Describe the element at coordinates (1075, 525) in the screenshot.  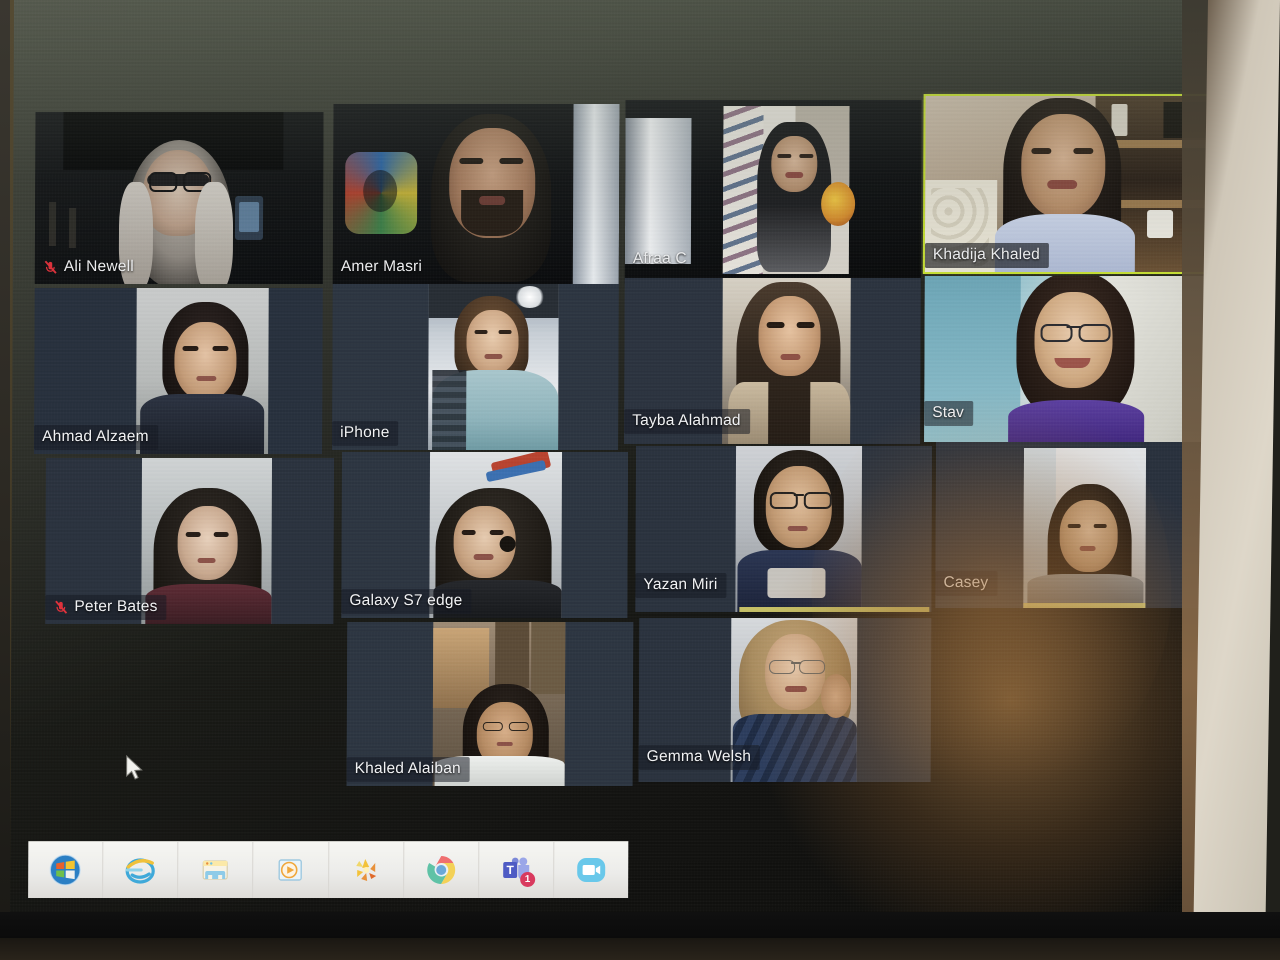
I see `participant-tile: Casey` at that location.